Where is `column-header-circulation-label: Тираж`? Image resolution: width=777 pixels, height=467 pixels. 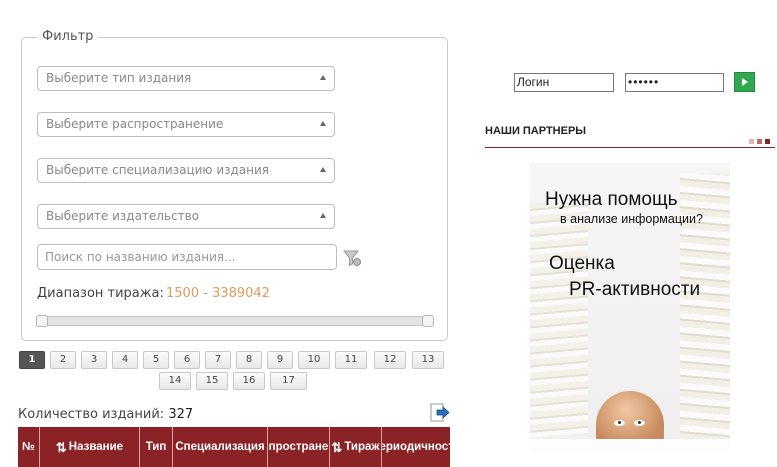 column-header-circulation-label: Тираж is located at coordinates (362, 446).